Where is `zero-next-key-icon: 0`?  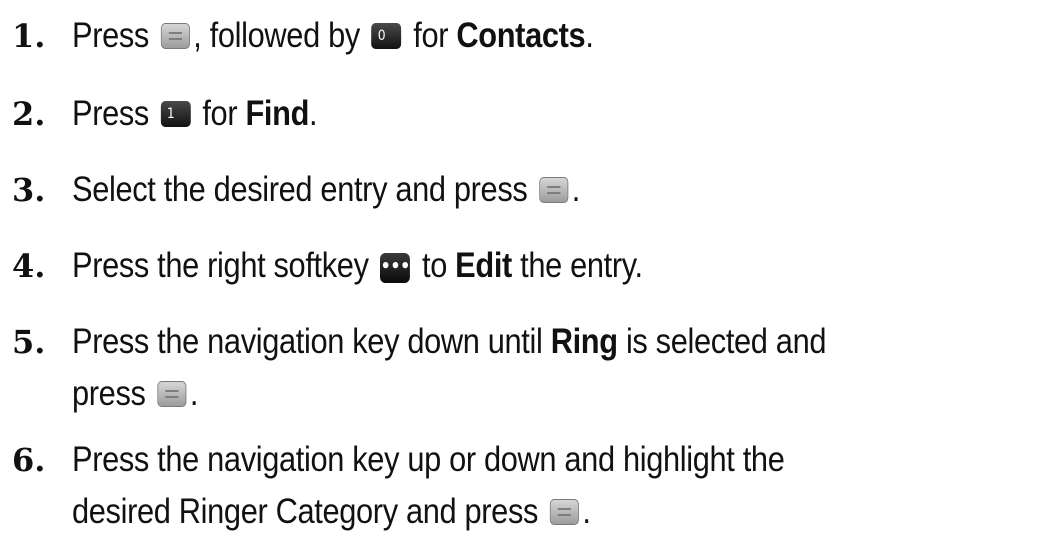
zero-next-key-icon: 0 is located at coordinates (386, 36).